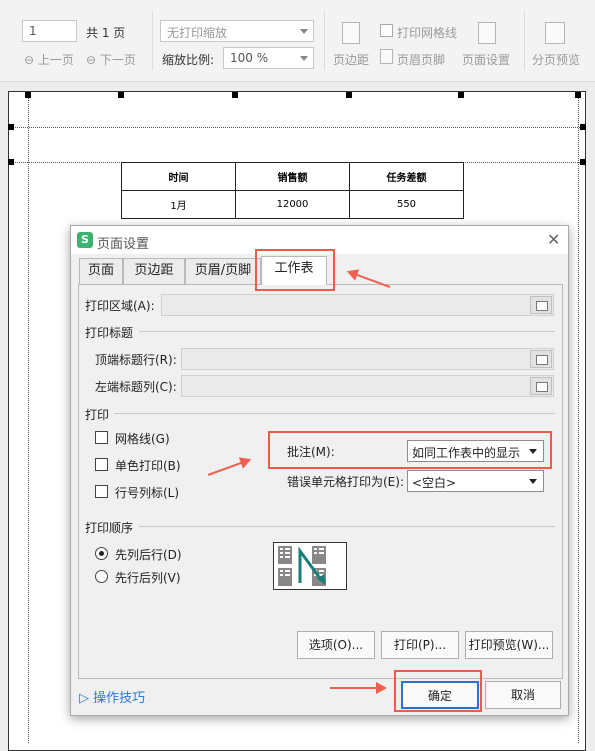 The image size is (595, 751). I want to click on prev-arrow-icon: ⊖, so click(31, 60).